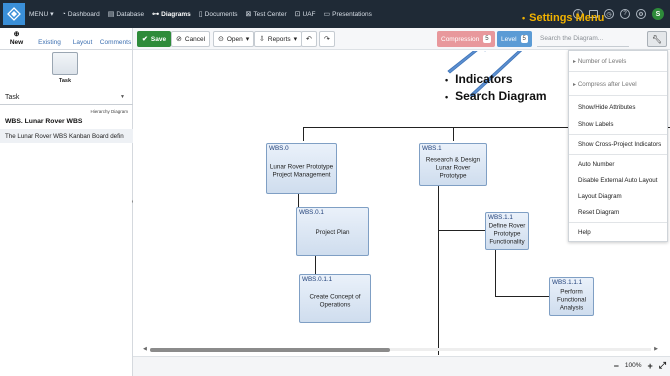  Describe the element at coordinates (595, 124) in the screenshot. I see `menu-item-show-labels: Show Labels` at that location.